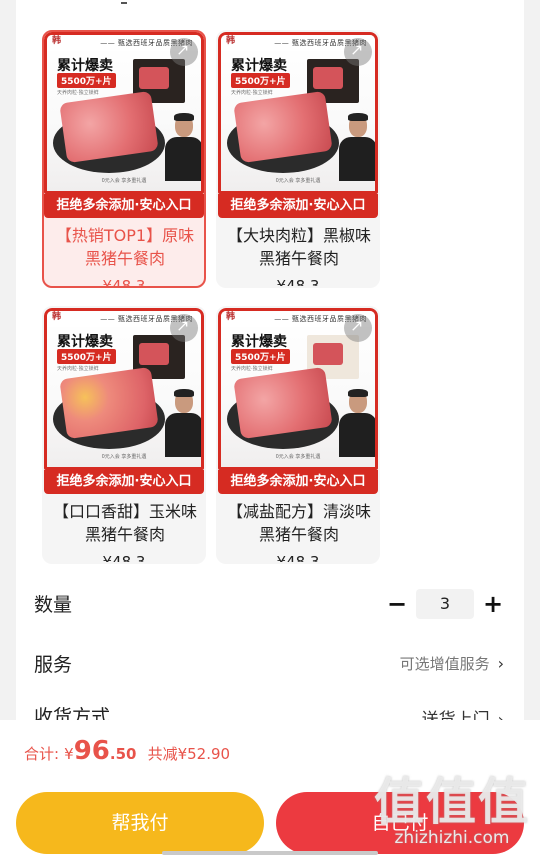 The width and height of the screenshot is (540, 858). I want to click on home-indicator, so click(270, 853).